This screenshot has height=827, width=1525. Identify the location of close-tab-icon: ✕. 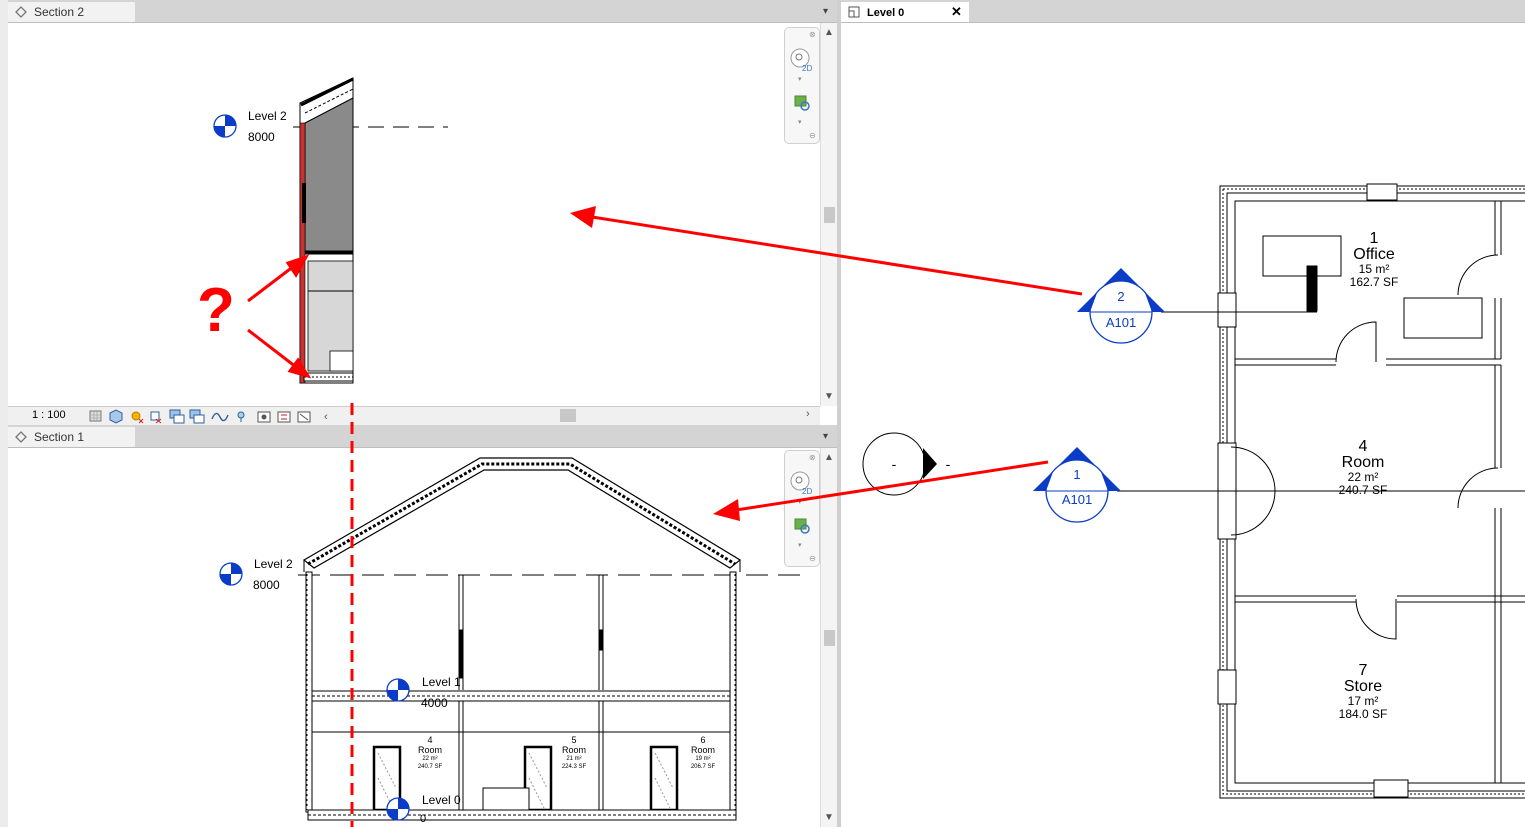
(956, 12).